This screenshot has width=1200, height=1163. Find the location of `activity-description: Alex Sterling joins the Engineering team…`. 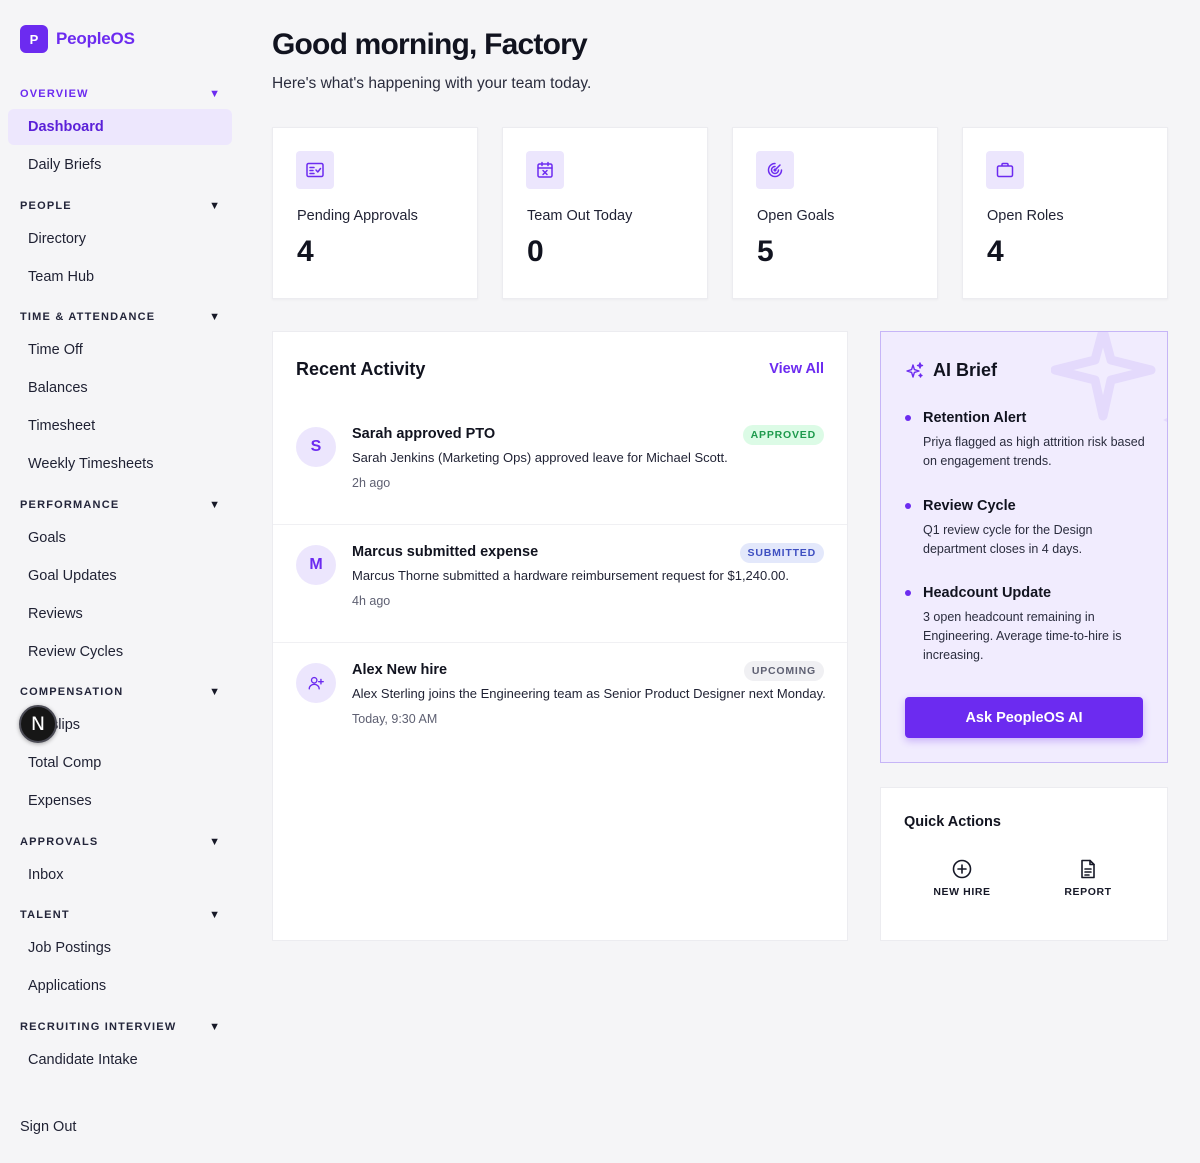

activity-description: Alex Sterling joins the Engineering team… is located at coordinates (589, 693).